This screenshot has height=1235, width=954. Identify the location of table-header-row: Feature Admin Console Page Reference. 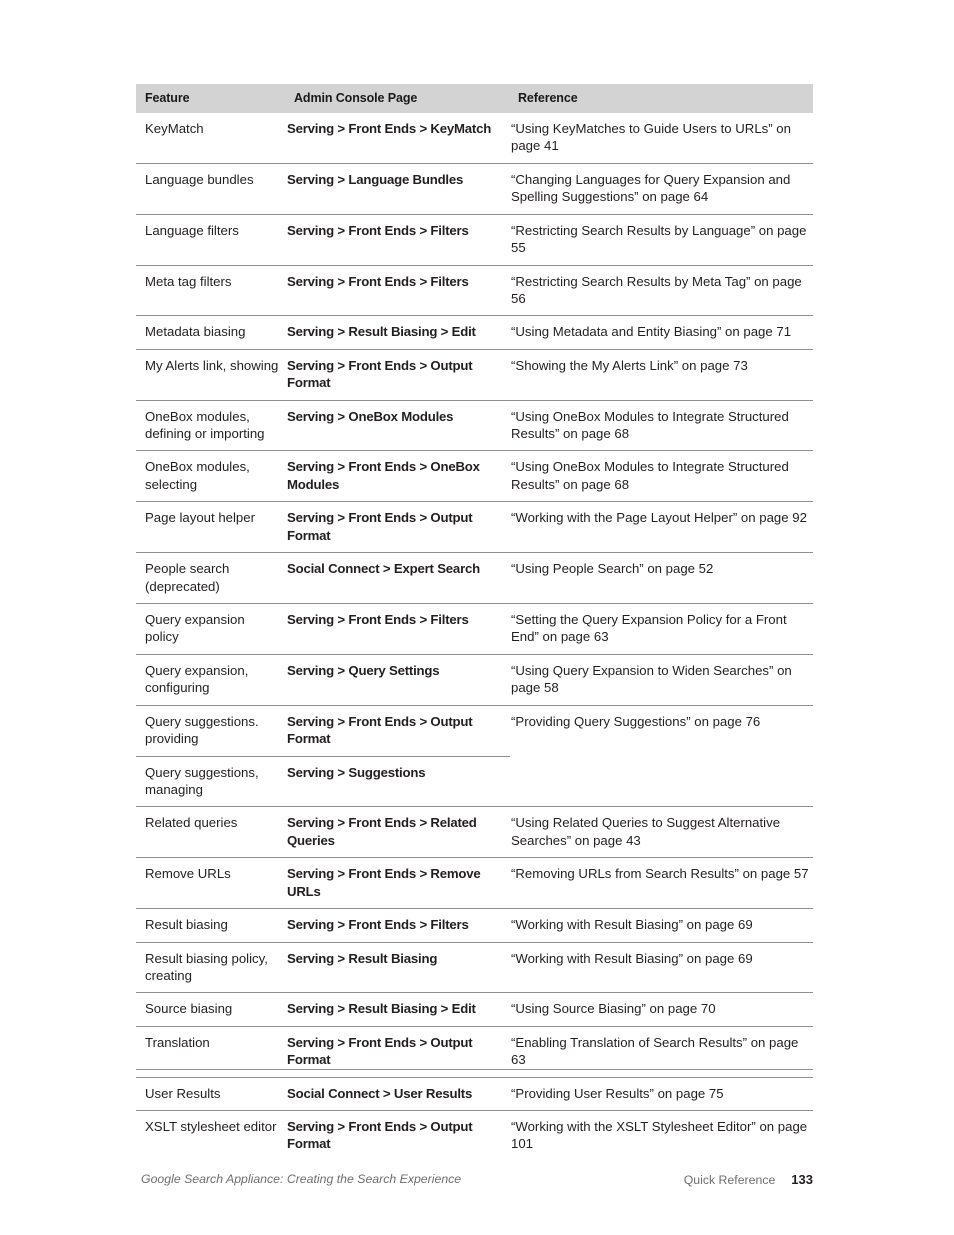
(474, 98).